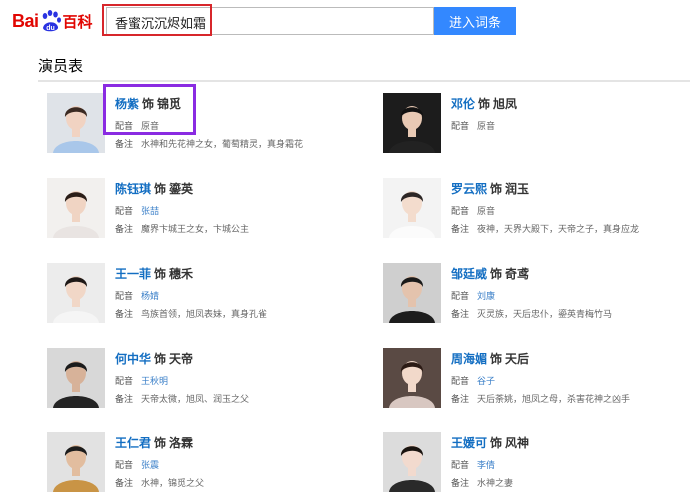 The height and width of the screenshot is (500, 690). Describe the element at coordinates (51, 21) in the screenshot. I see `paw-icon: du` at that location.